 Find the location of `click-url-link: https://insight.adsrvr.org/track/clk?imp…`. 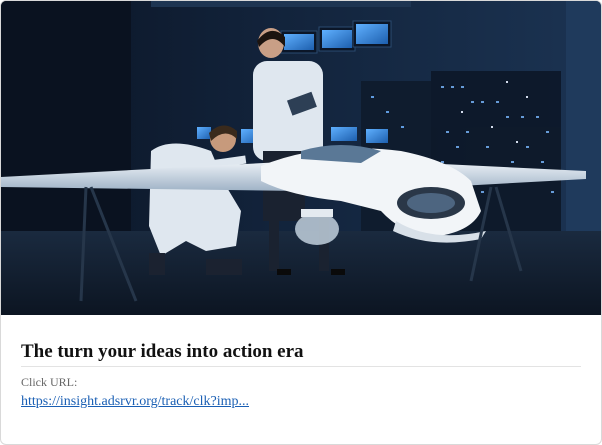

click-url-link: https://insight.adsrvr.org/track/clk?imp… is located at coordinates (135, 402).